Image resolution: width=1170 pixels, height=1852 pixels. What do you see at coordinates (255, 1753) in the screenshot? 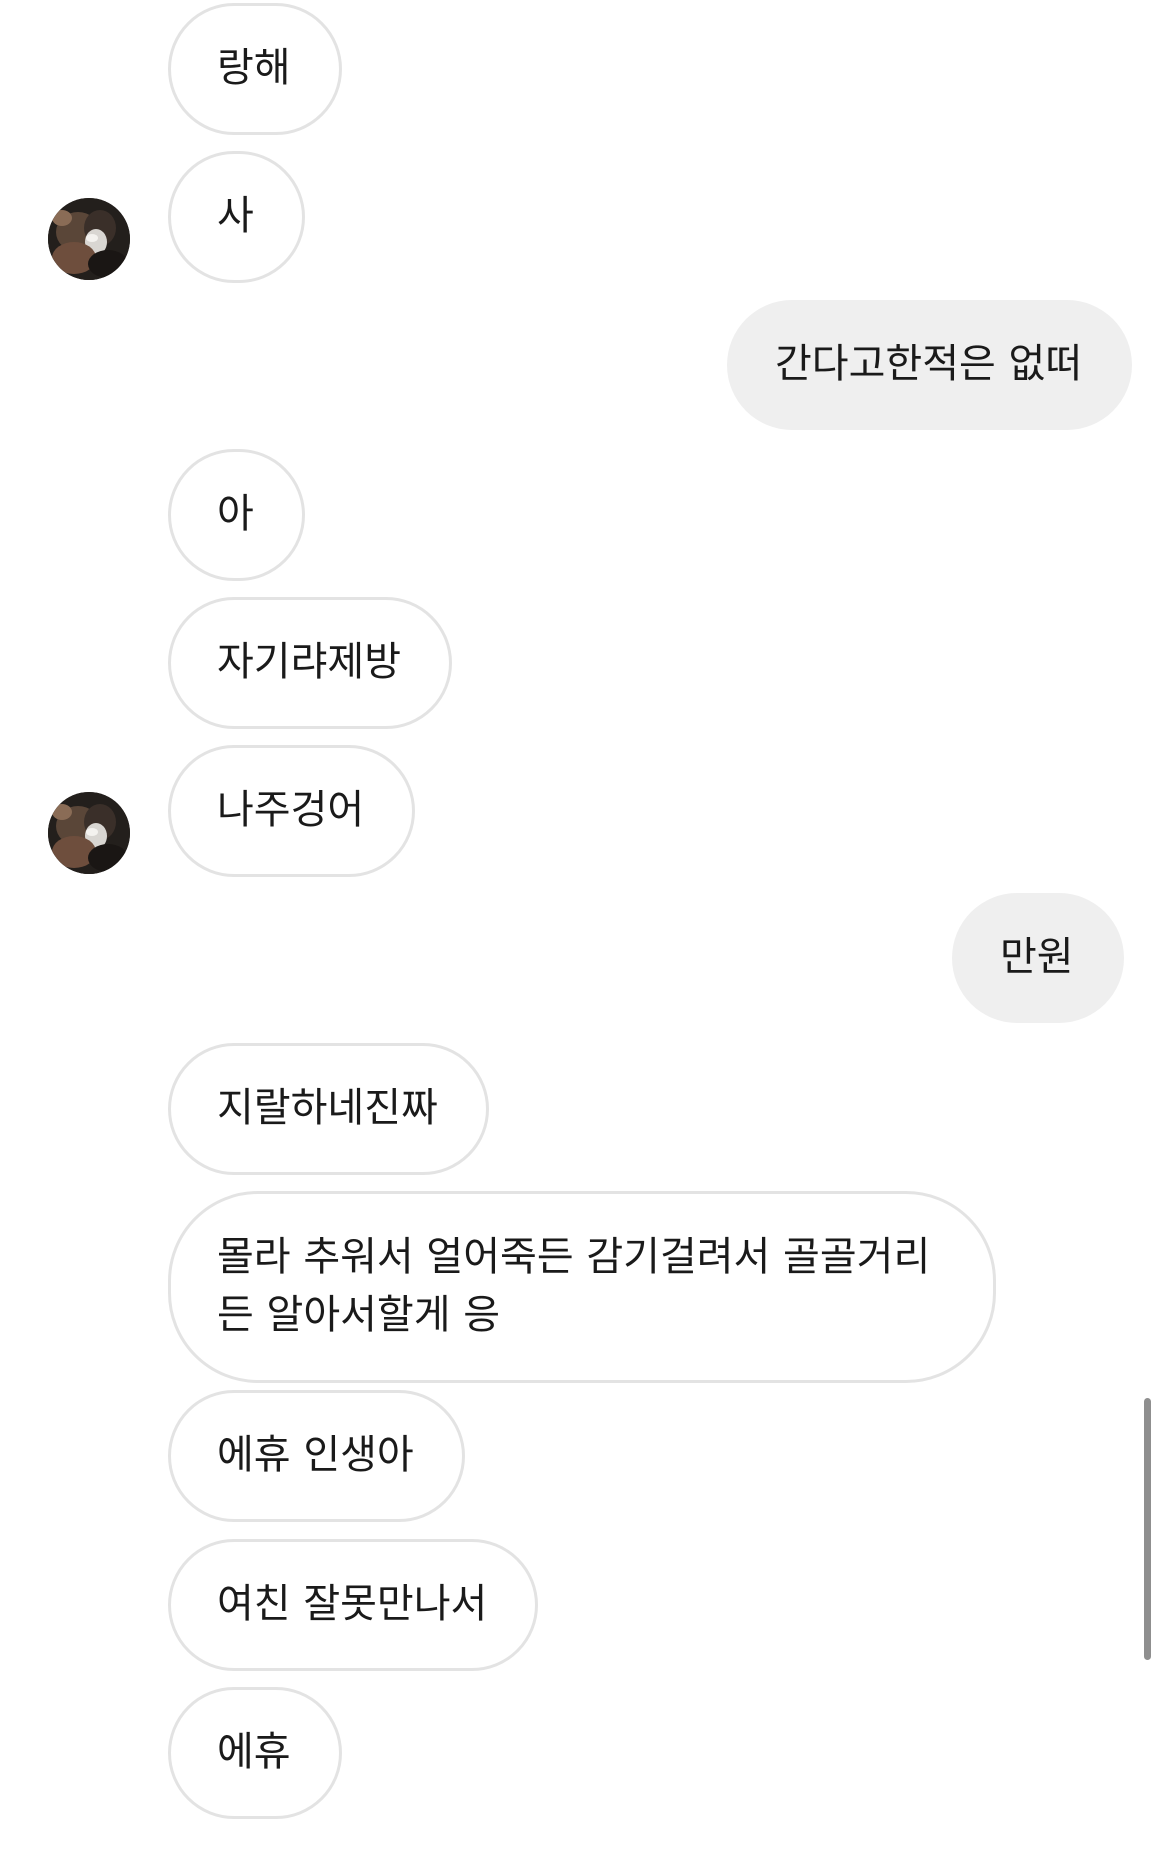
I see `message-bubble-incoming: 에휴` at bounding box center [255, 1753].